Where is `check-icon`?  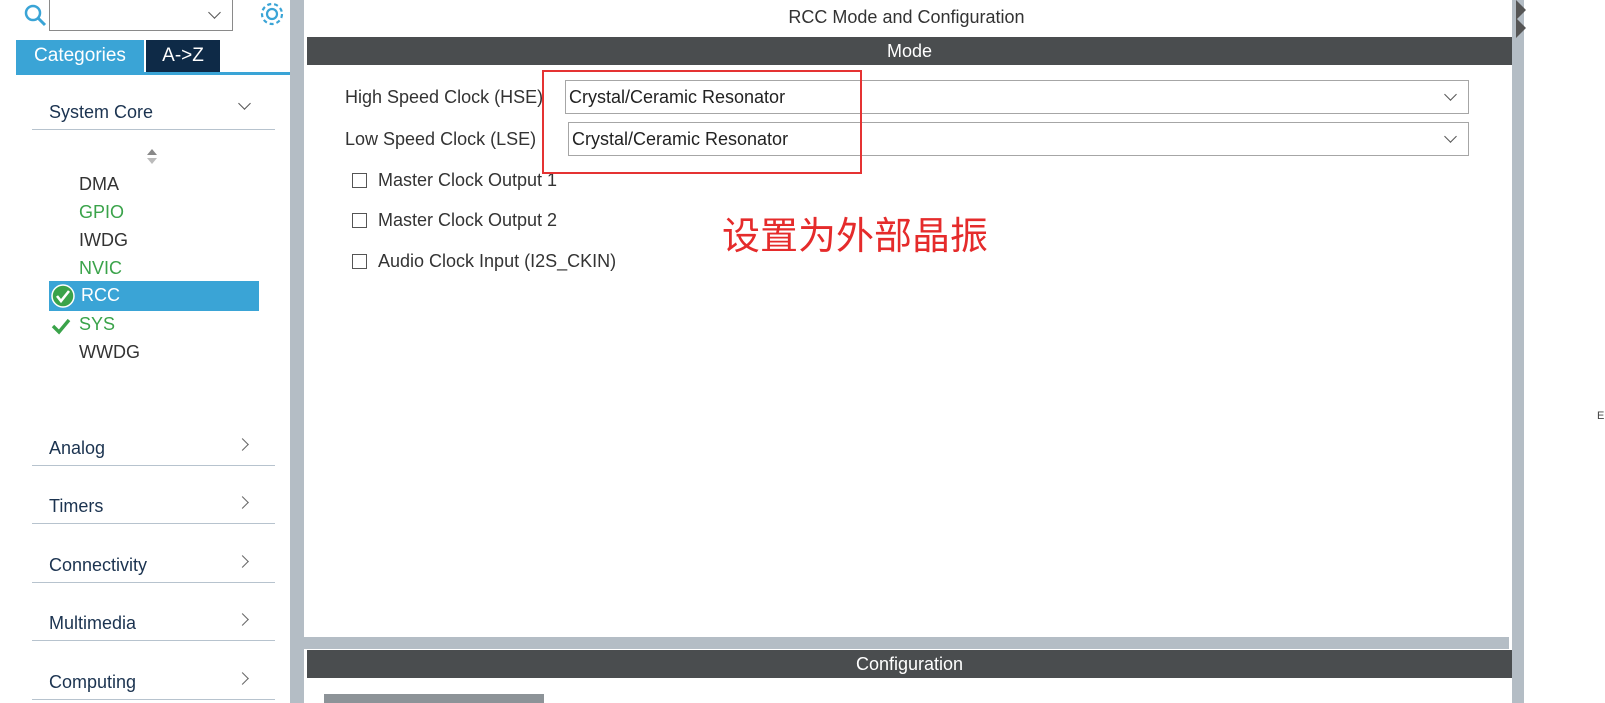 check-icon is located at coordinates (61, 326).